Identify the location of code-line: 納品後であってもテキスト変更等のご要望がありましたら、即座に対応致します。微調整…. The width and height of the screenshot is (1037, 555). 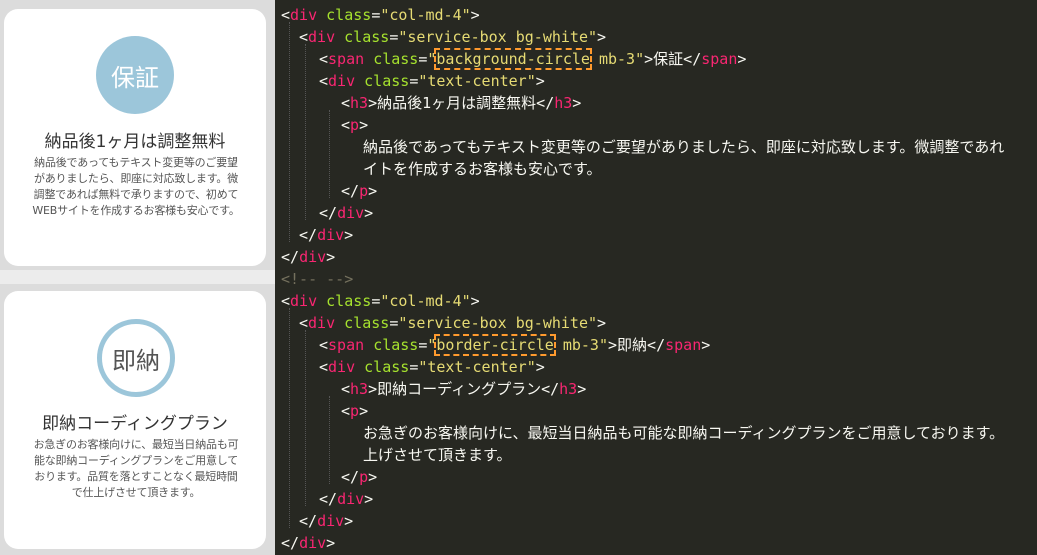
(684, 147).